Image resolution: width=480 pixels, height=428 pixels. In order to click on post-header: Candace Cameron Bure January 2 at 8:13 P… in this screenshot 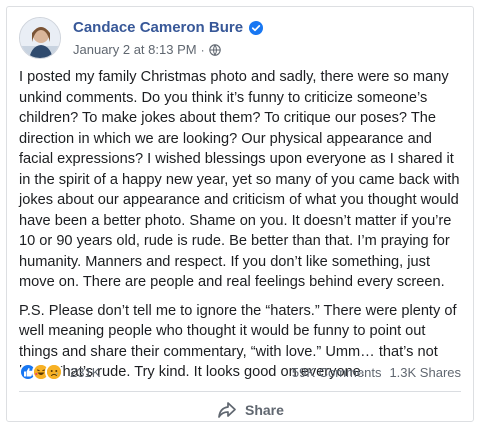, I will do `click(240, 40)`.